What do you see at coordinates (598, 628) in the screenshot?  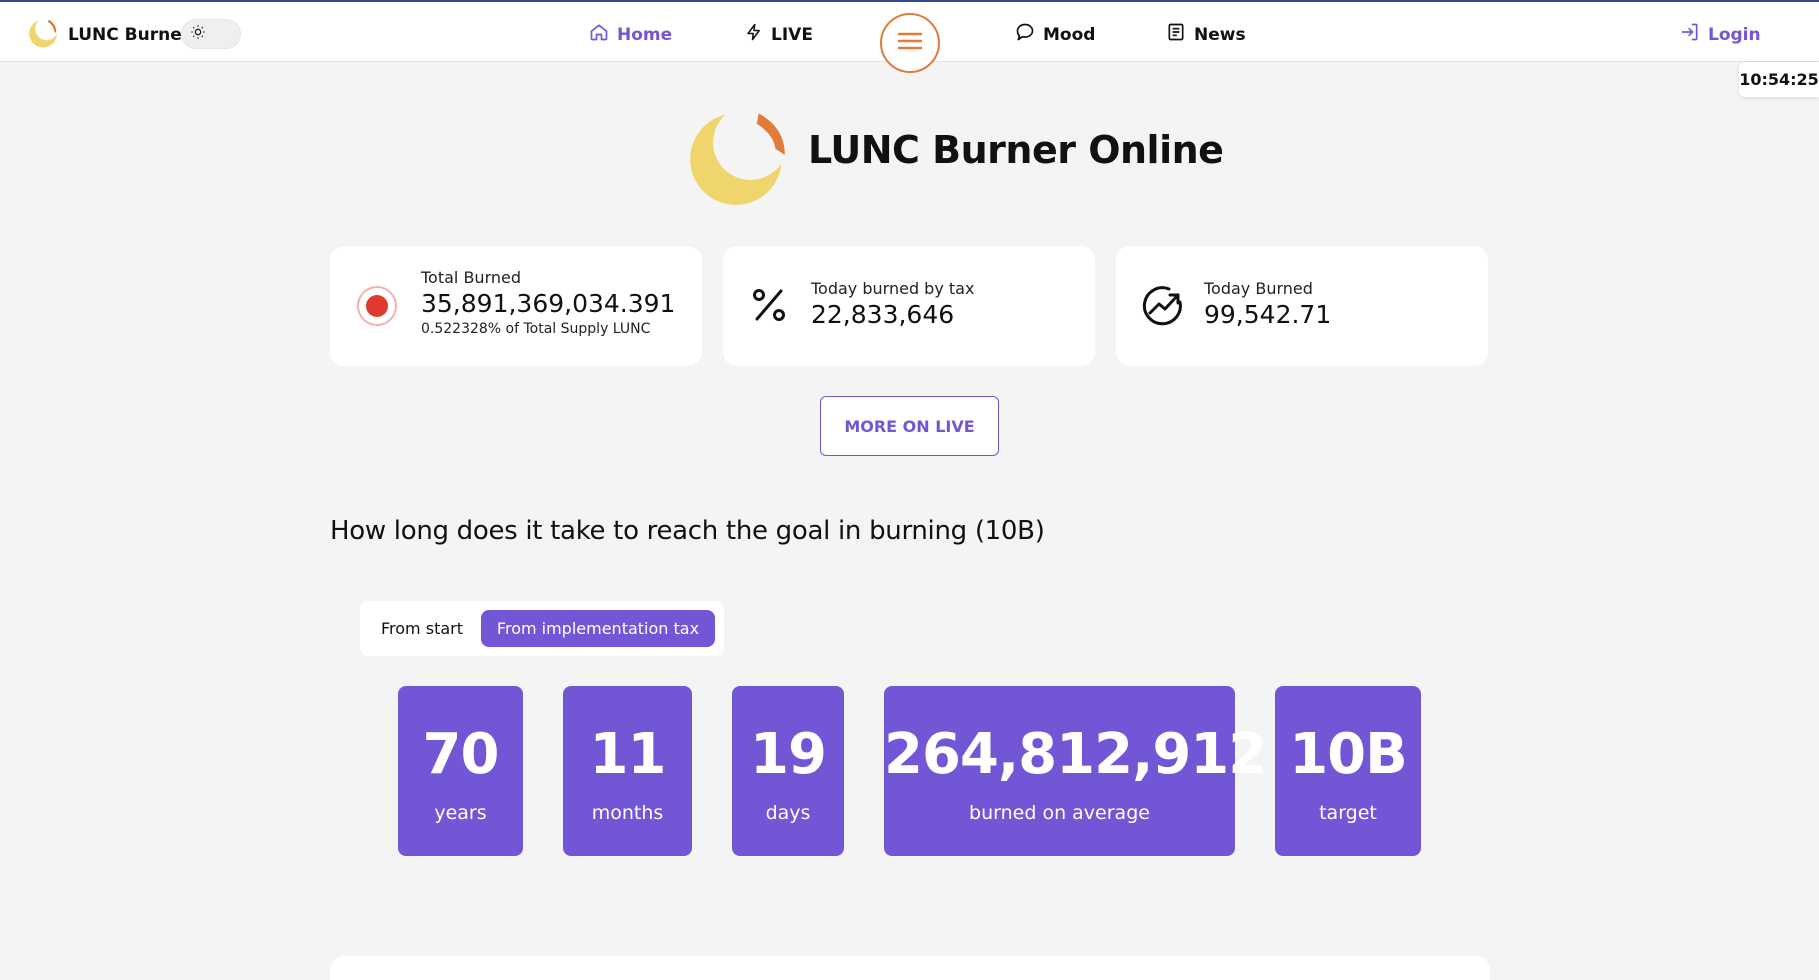 I see `tab-from-implementation-tax: From implementation tax` at bounding box center [598, 628].